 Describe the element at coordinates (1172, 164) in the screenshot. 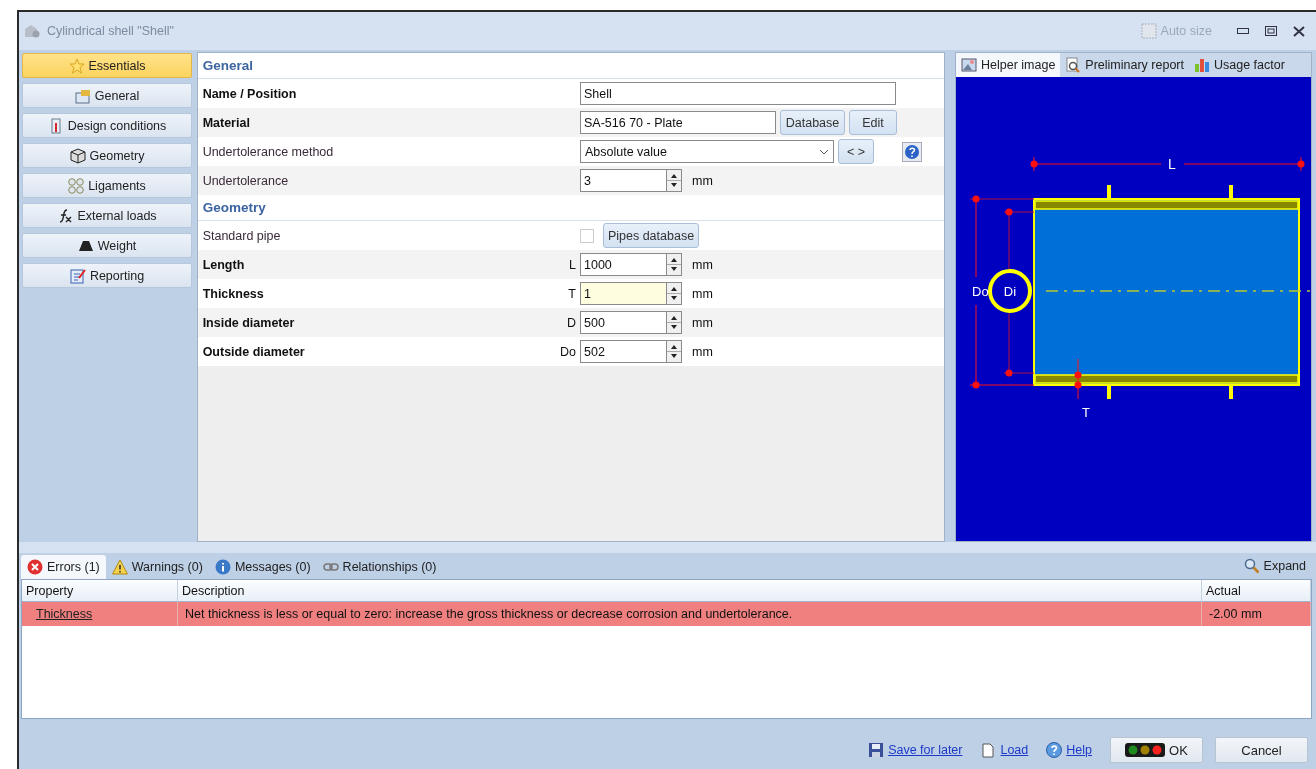

I see `length-label: L` at that location.